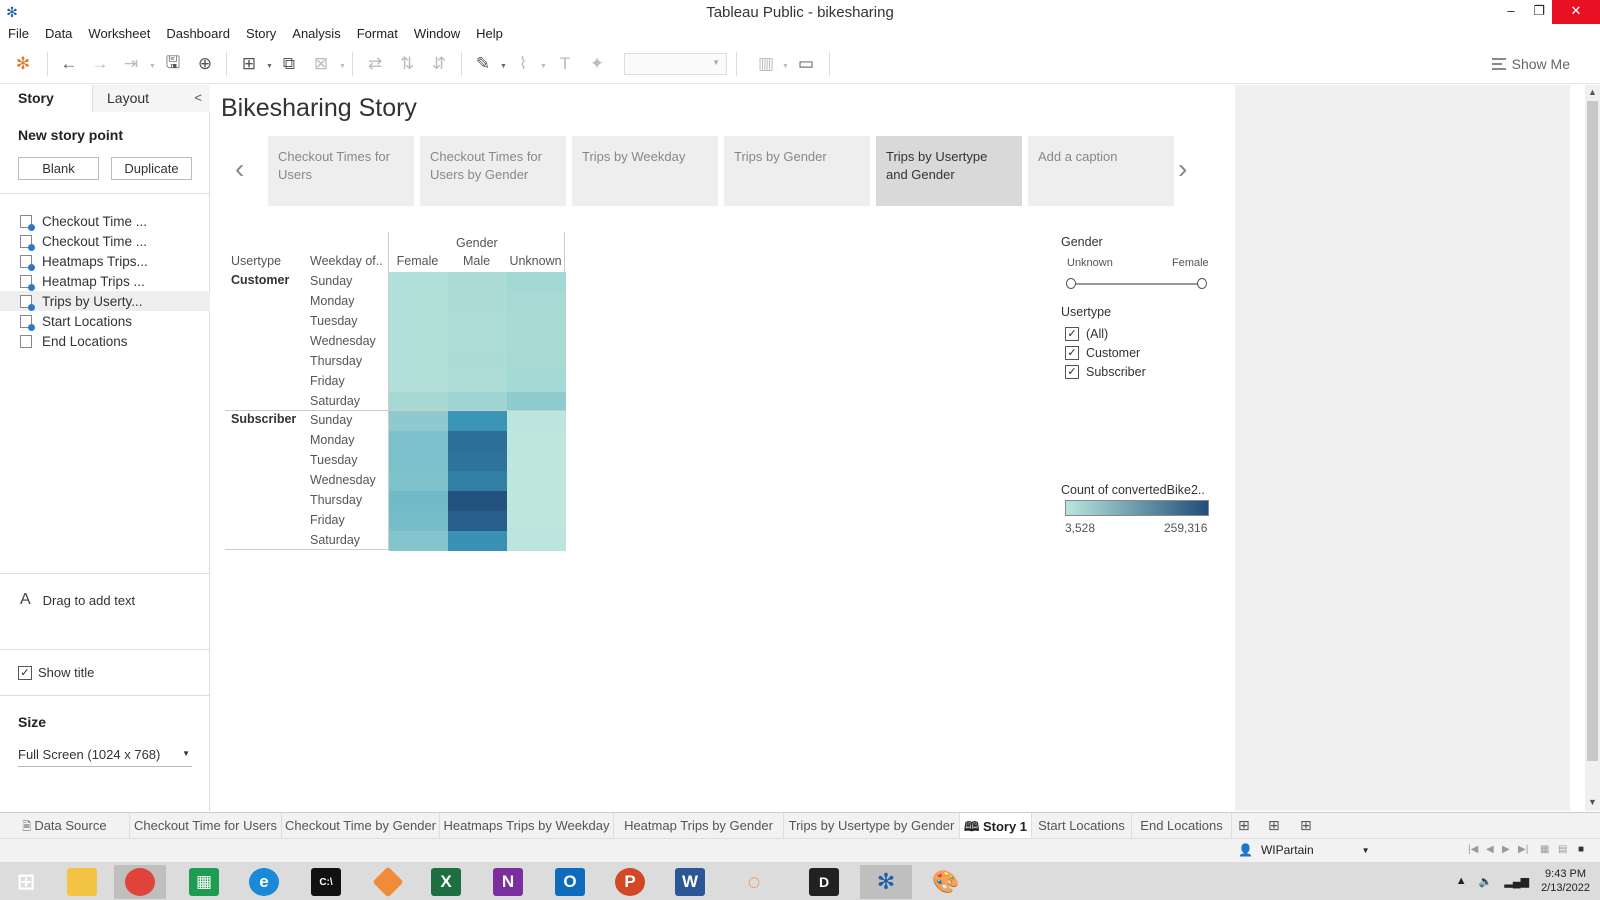  Describe the element at coordinates (699, 825) in the screenshot. I see `tab-sheet: Heatmap Trips by Gender` at that location.